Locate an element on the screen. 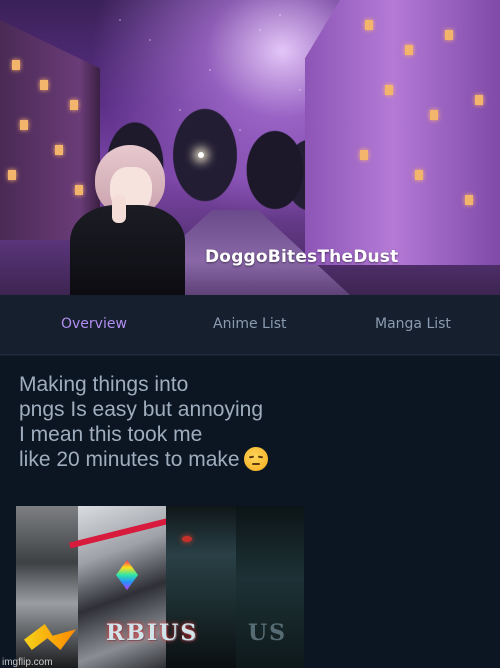 The height and width of the screenshot is (668, 500). imgflip-watermark: imgflip.com is located at coordinates (27, 662).